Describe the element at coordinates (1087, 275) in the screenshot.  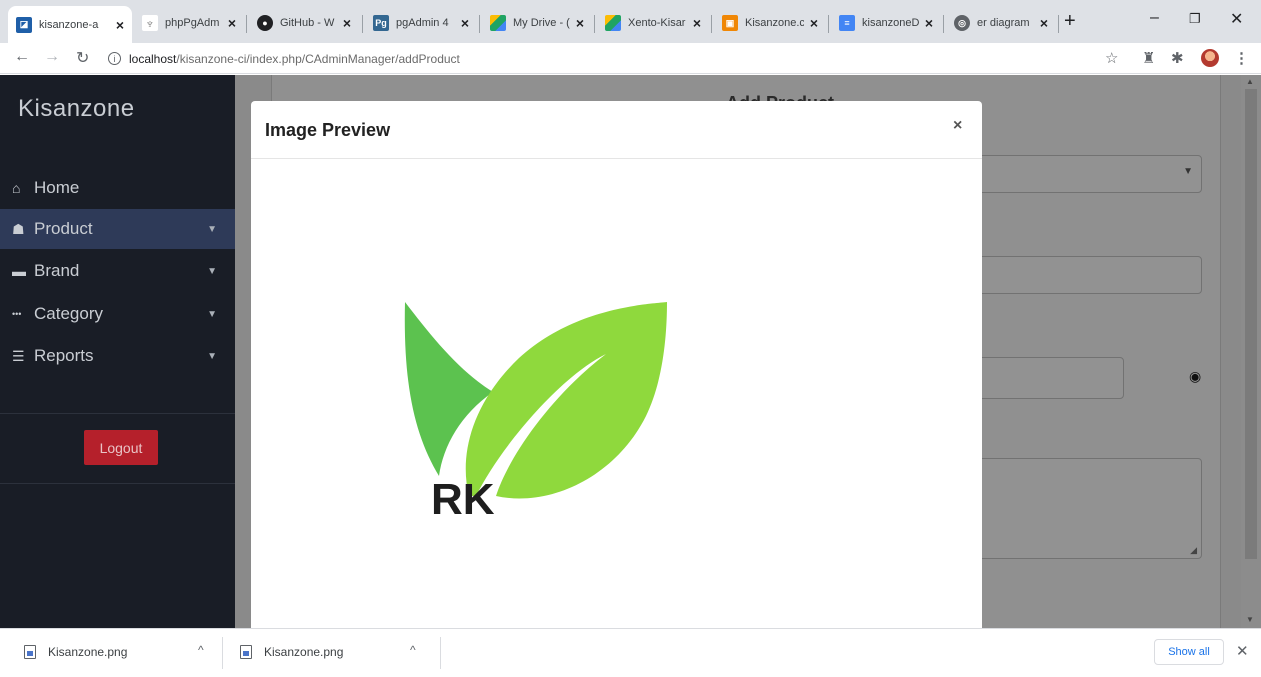
I see `product-name-input` at that location.